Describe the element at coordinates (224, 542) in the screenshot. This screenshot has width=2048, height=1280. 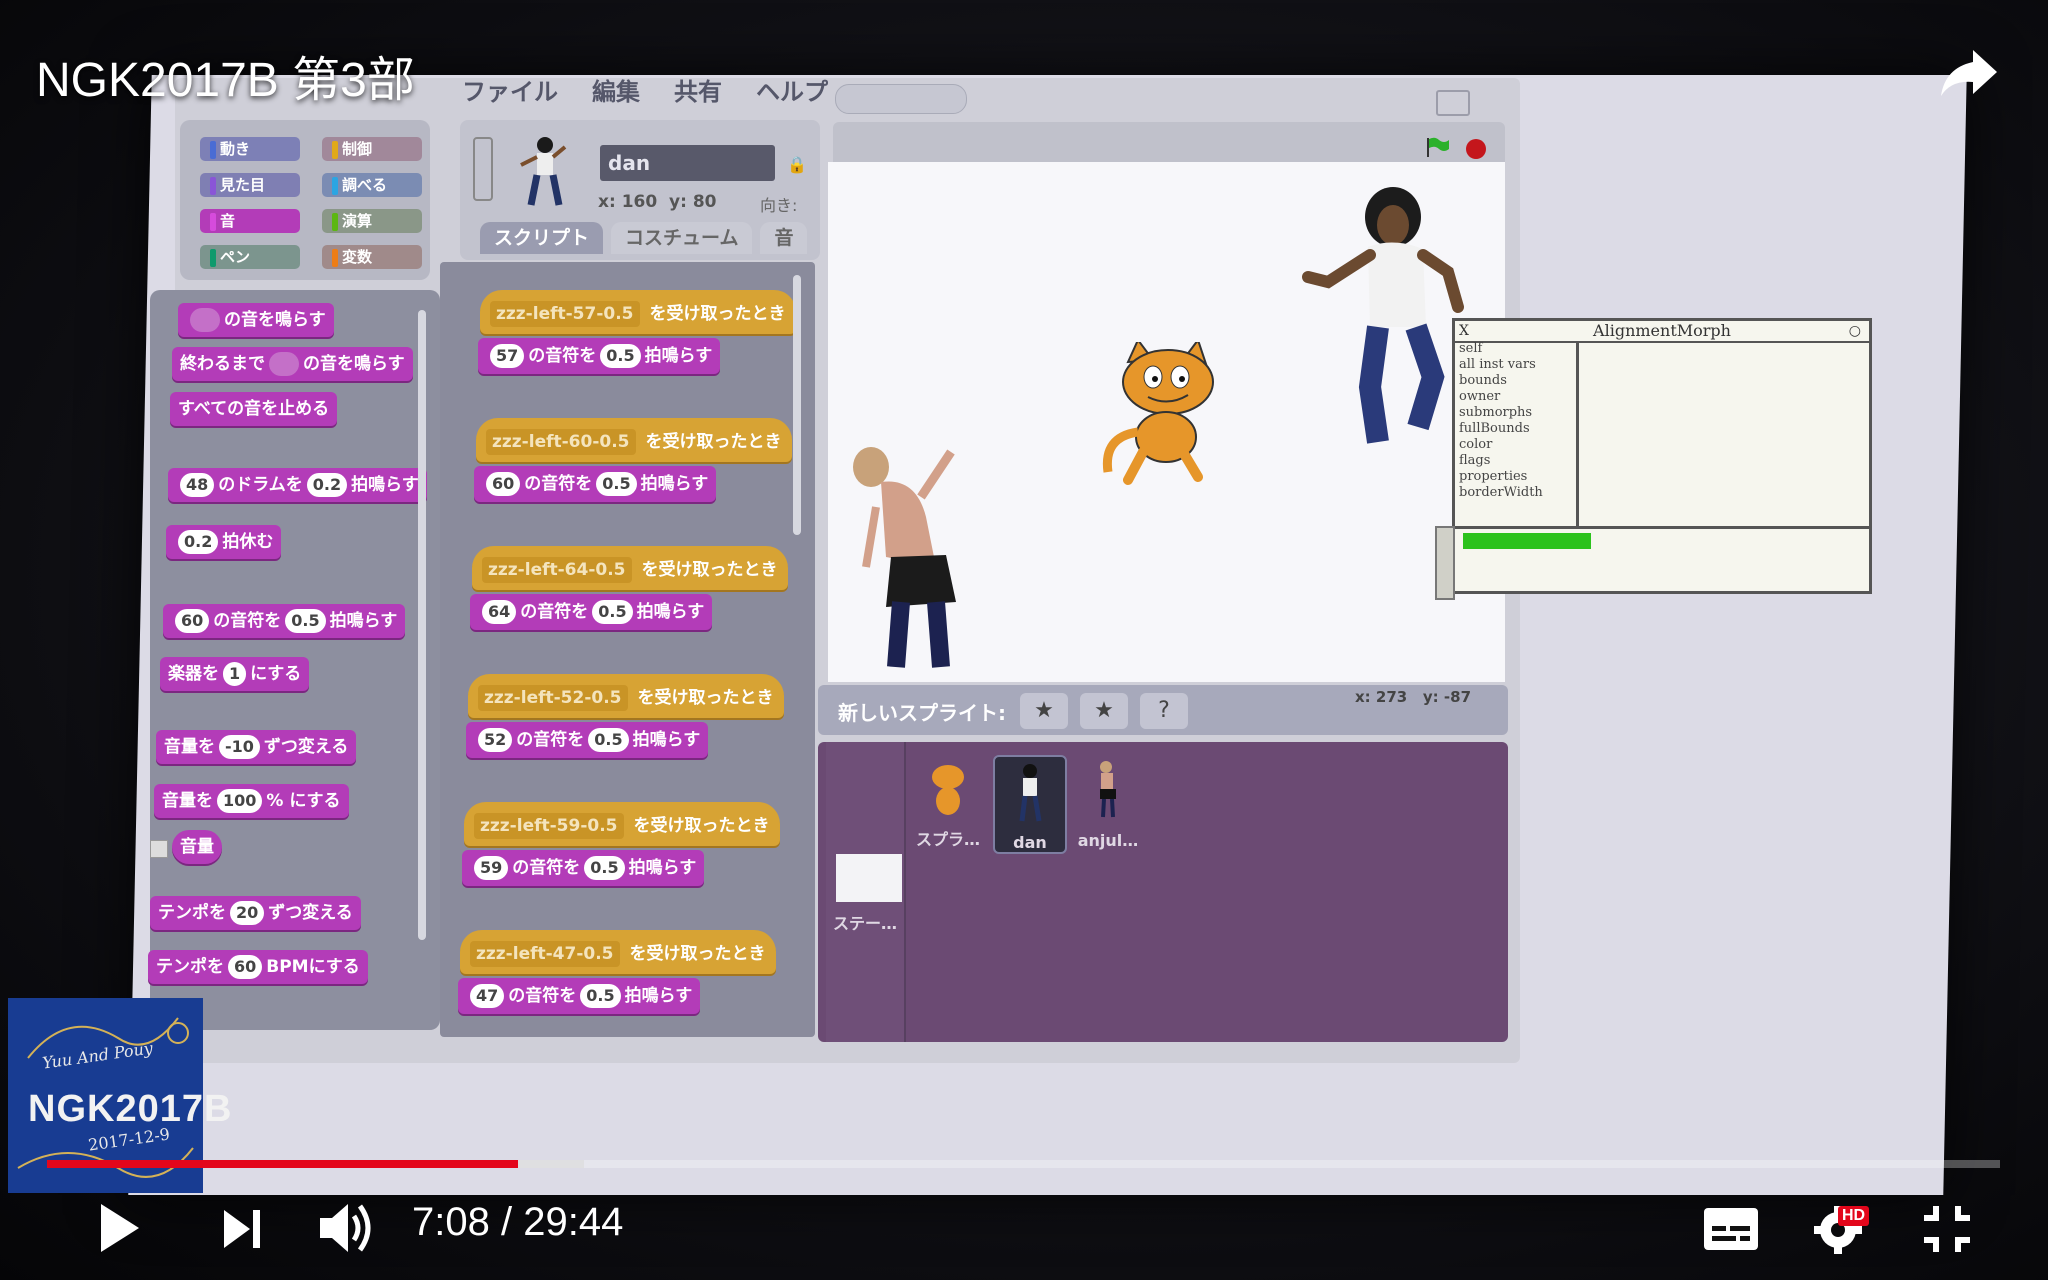
I see `block-rest: 0.2 拍休む` at that location.